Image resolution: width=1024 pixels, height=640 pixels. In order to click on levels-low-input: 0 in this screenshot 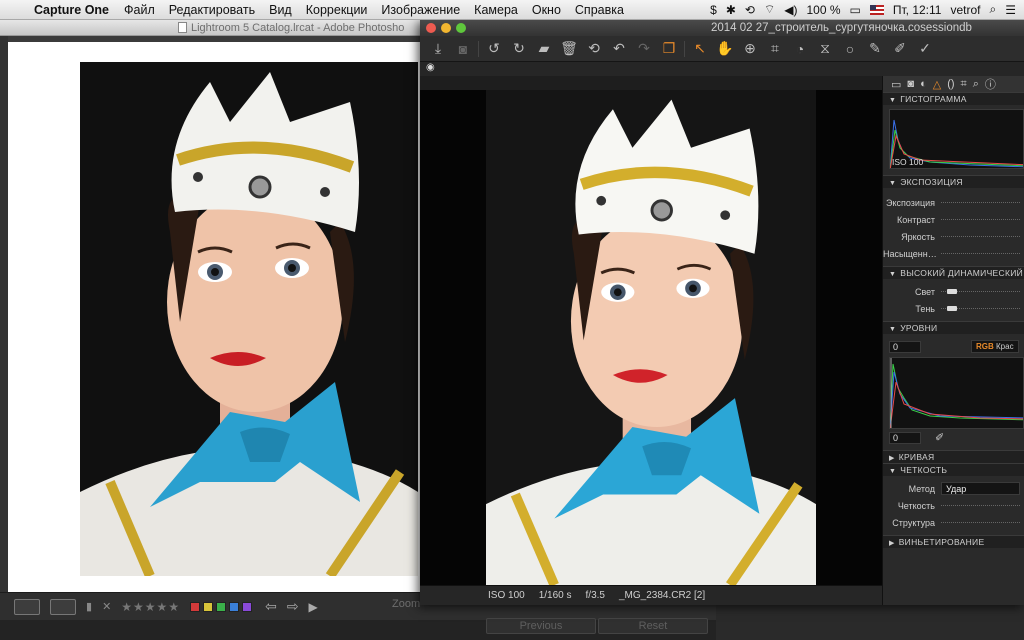, I will do `click(905, 346)`.